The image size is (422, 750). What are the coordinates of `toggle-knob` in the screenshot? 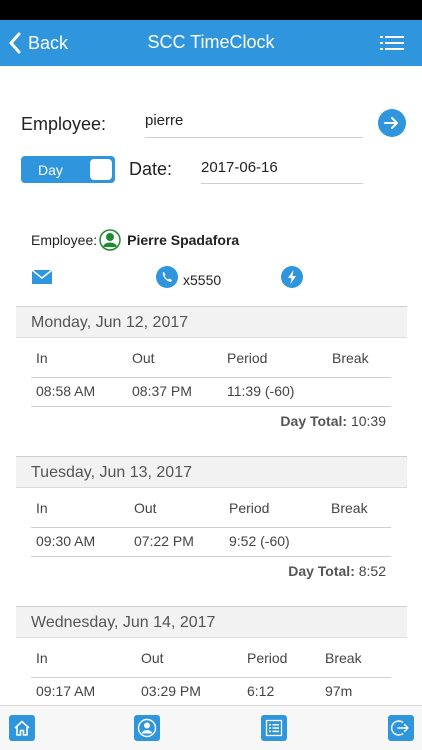 It's located at (101, 169).